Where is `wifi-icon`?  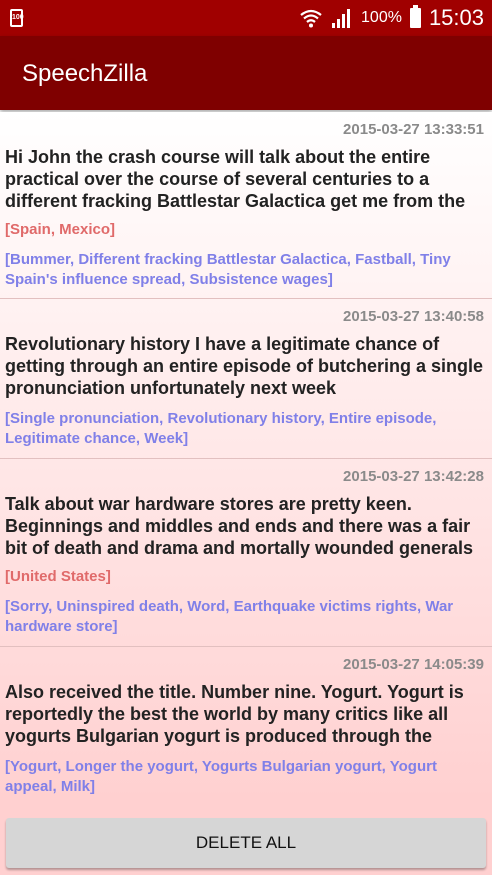 wifi-icon is located at coordinates (311, 18).